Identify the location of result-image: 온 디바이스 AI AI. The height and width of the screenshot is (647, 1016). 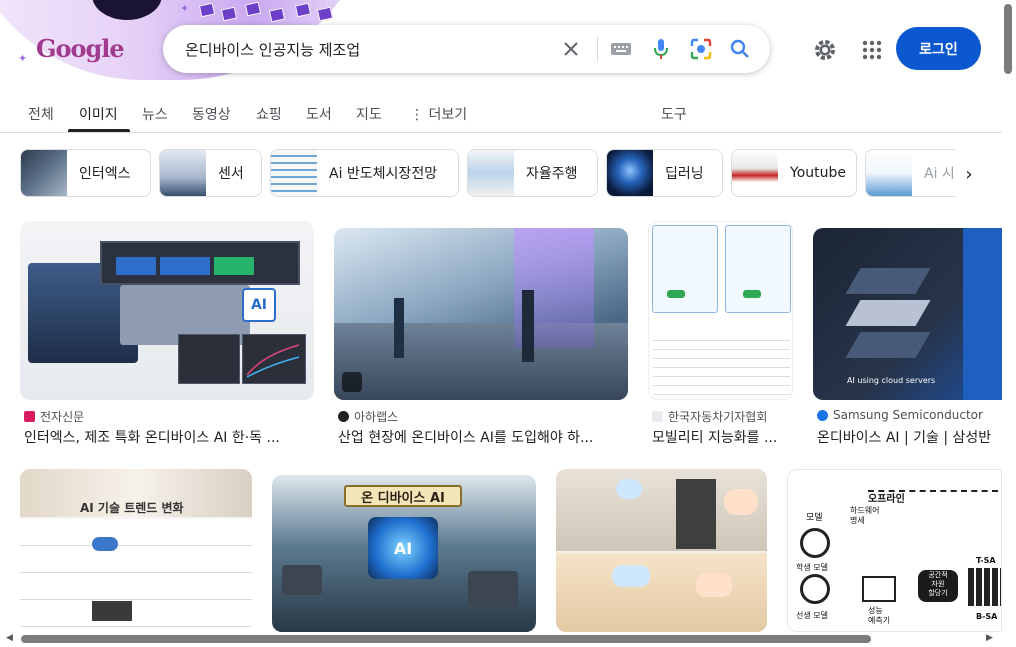
(404, 553).